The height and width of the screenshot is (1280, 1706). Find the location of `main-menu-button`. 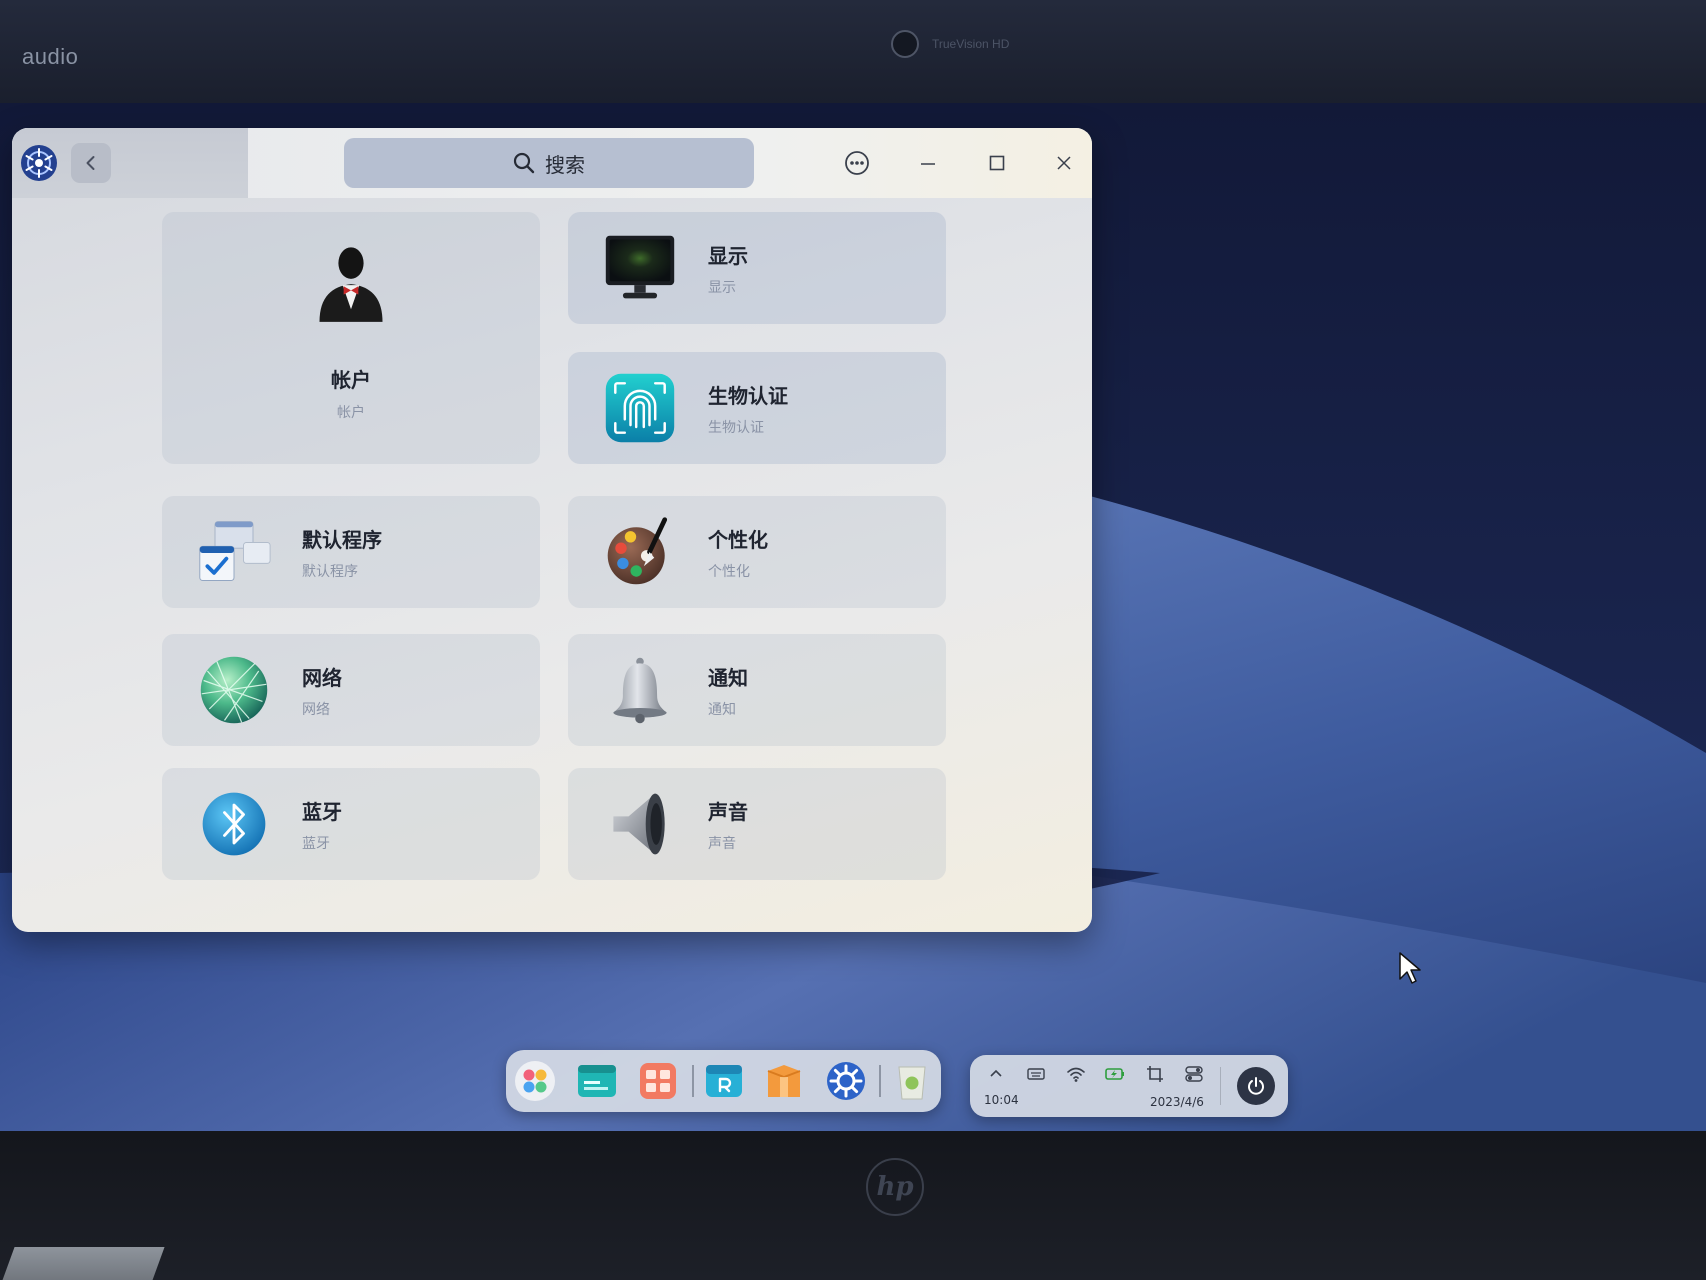

main-menu-button is located at coordinates (857, 163).